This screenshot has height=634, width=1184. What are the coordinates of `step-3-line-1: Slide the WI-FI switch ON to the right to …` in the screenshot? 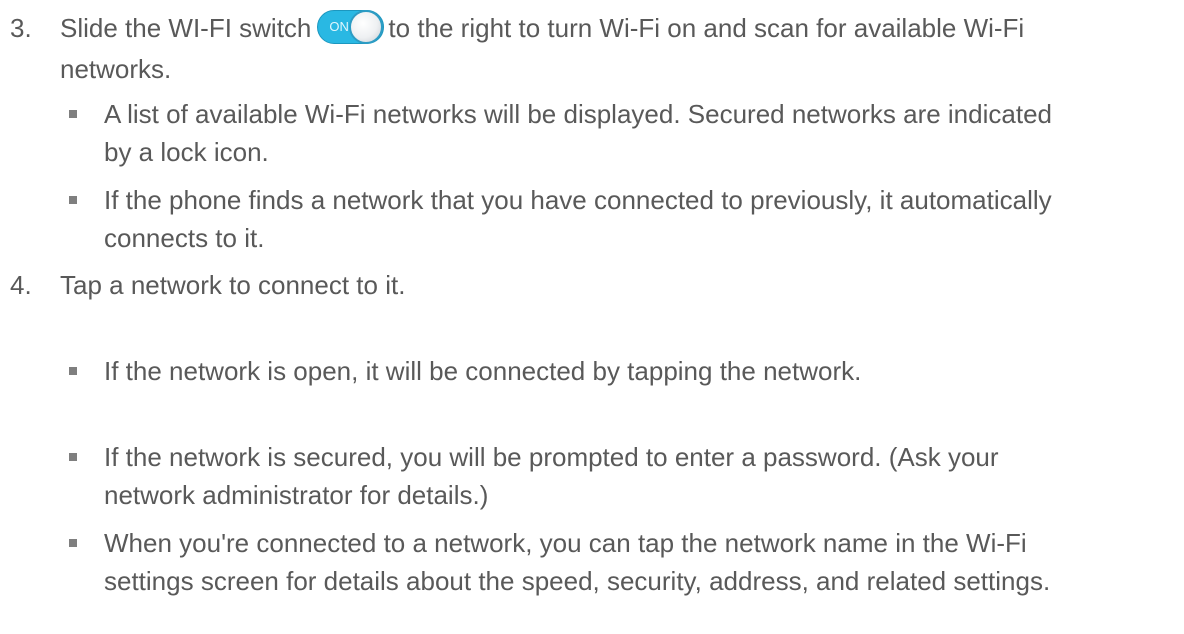 It's located at (542, 27).